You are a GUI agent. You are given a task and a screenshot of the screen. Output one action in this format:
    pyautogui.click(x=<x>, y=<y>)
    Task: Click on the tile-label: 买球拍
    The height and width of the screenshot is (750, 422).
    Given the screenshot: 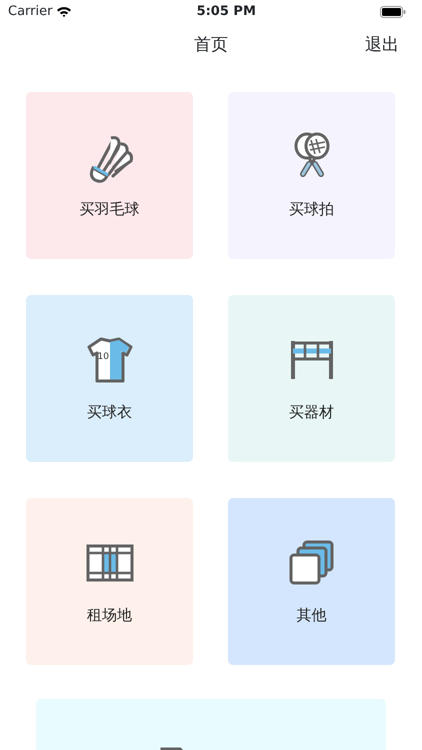 What is the action you would take?
    pyautogui.click(x=311, y=209)
    